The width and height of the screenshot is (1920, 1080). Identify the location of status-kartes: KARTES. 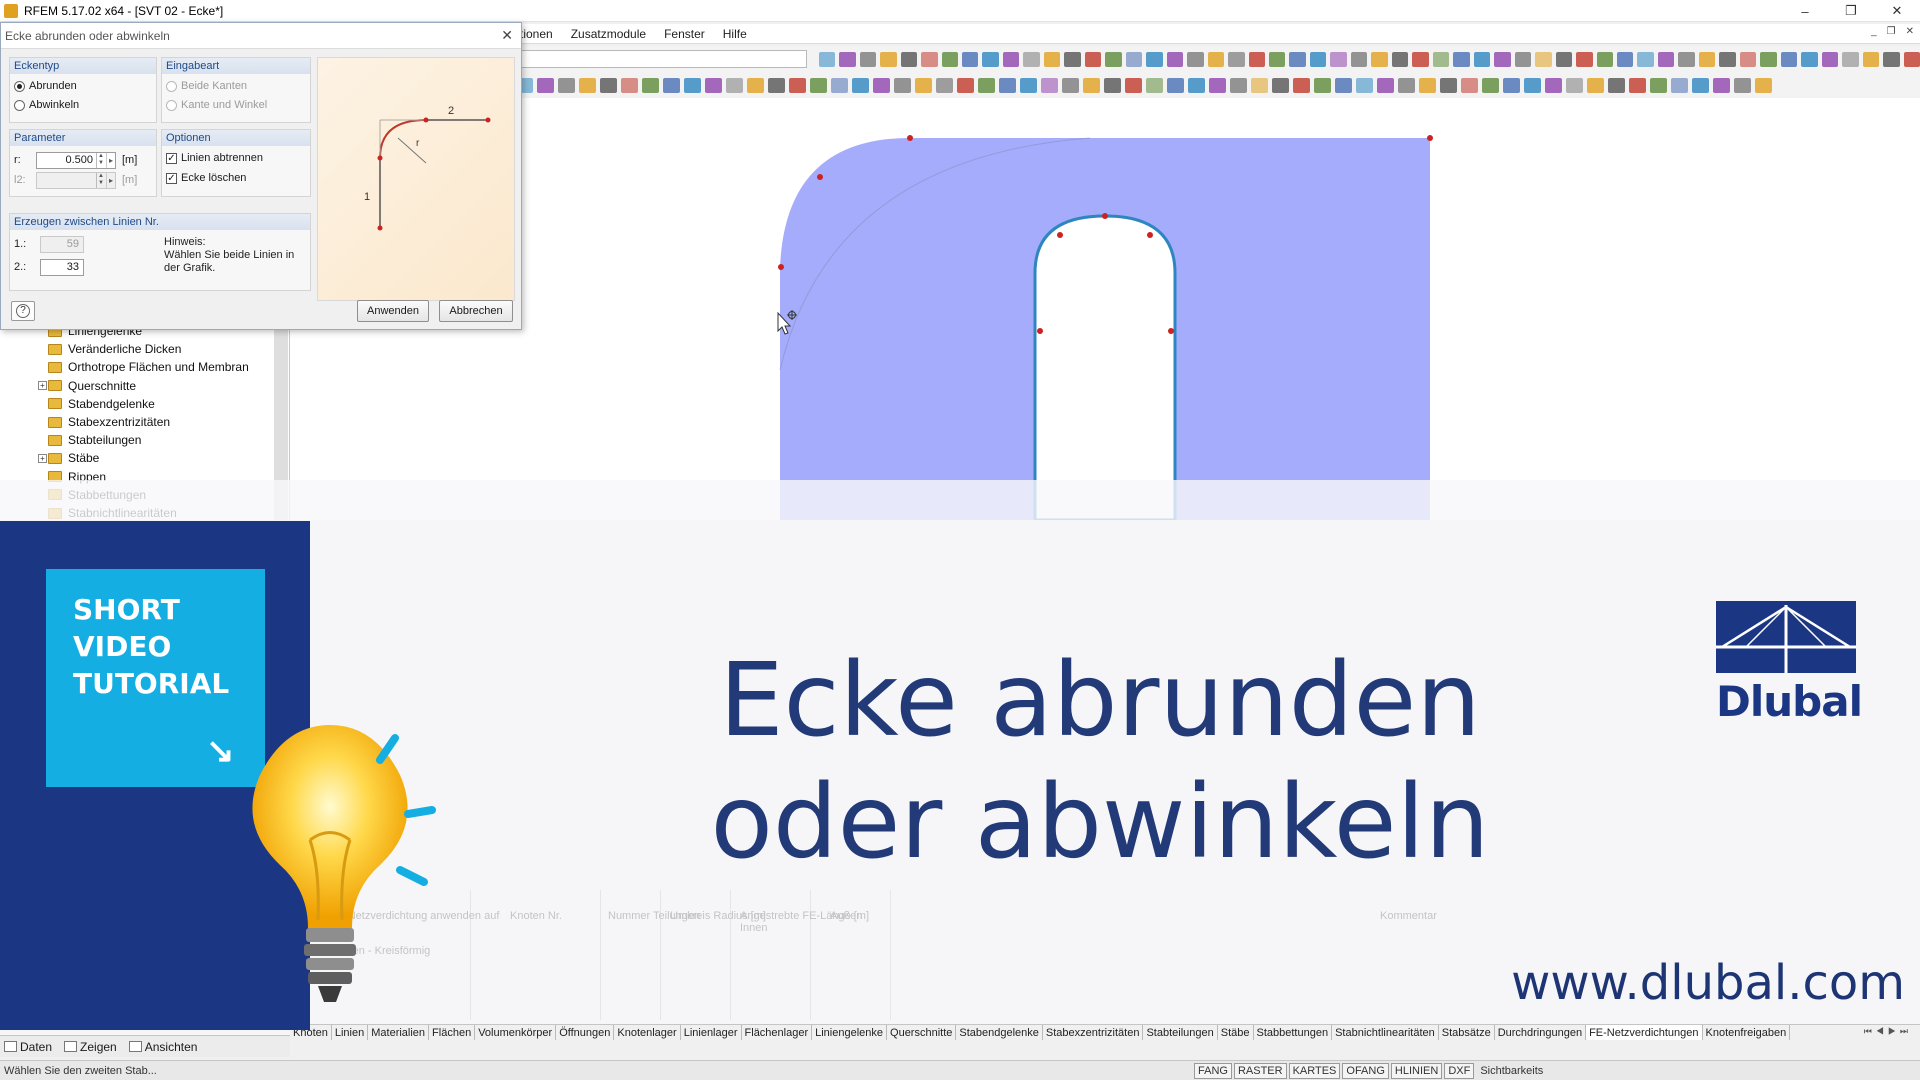
(1314, 1070).